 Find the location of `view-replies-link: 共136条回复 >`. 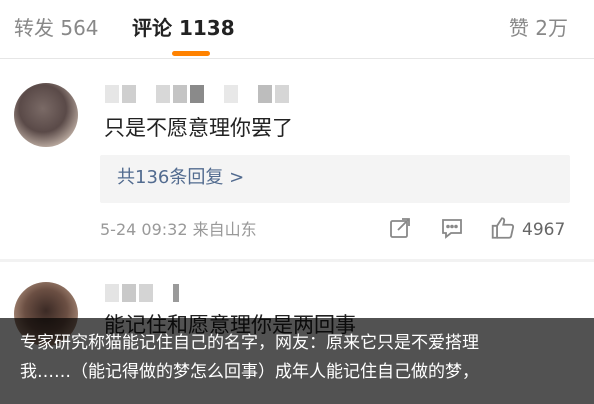

view-replies-link: 共136条回复 > is located at coordinates (180, 178).